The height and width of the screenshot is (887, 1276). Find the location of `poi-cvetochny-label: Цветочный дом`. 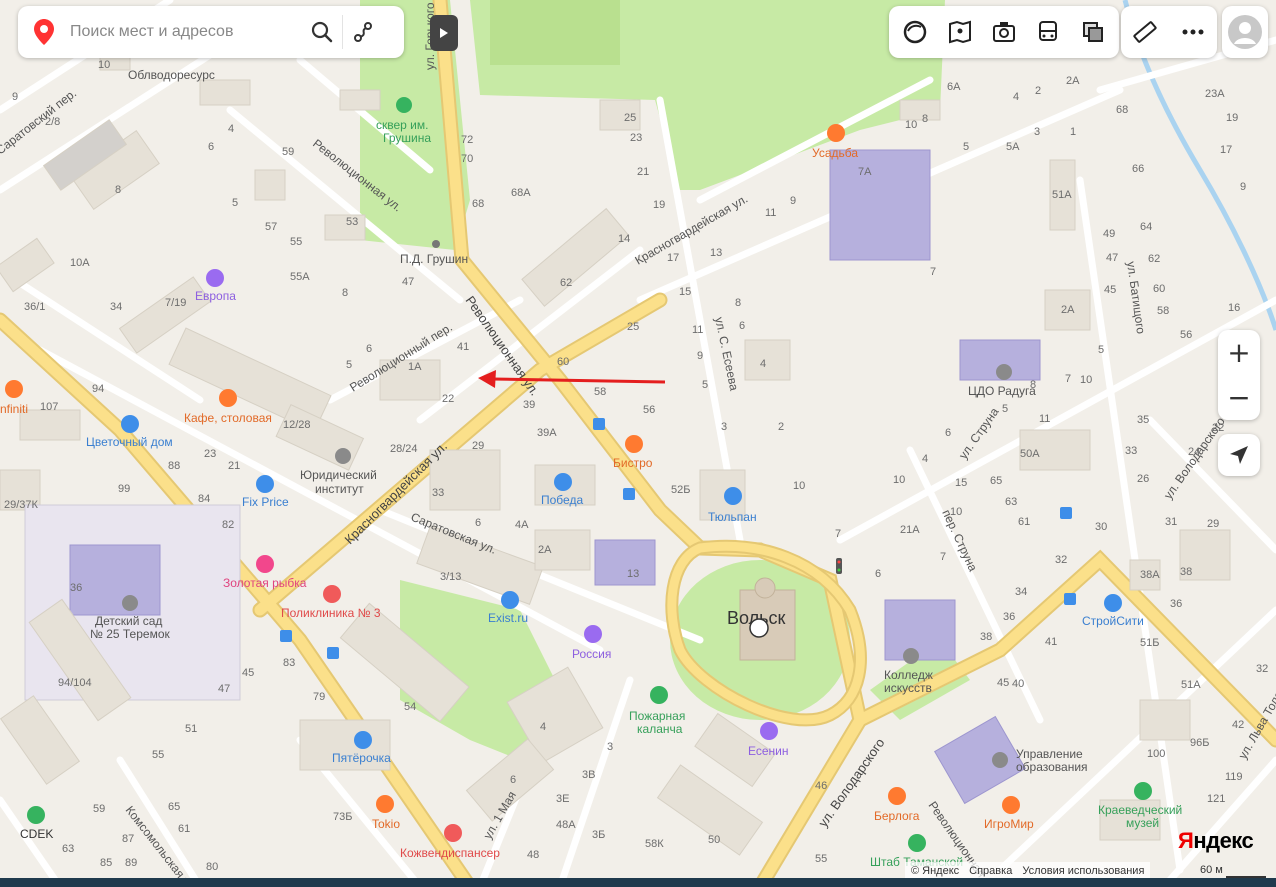

poi-cvetochny-label: Цветочный дом is located at coordinates (129, 442).